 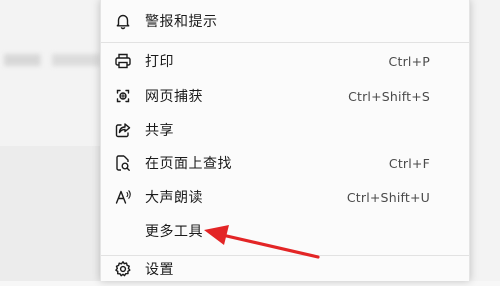 What do you see at coordinates (159, 62) in the screenshot?
I see `menu-item-label: 打印` at bounding box center [159, 62].